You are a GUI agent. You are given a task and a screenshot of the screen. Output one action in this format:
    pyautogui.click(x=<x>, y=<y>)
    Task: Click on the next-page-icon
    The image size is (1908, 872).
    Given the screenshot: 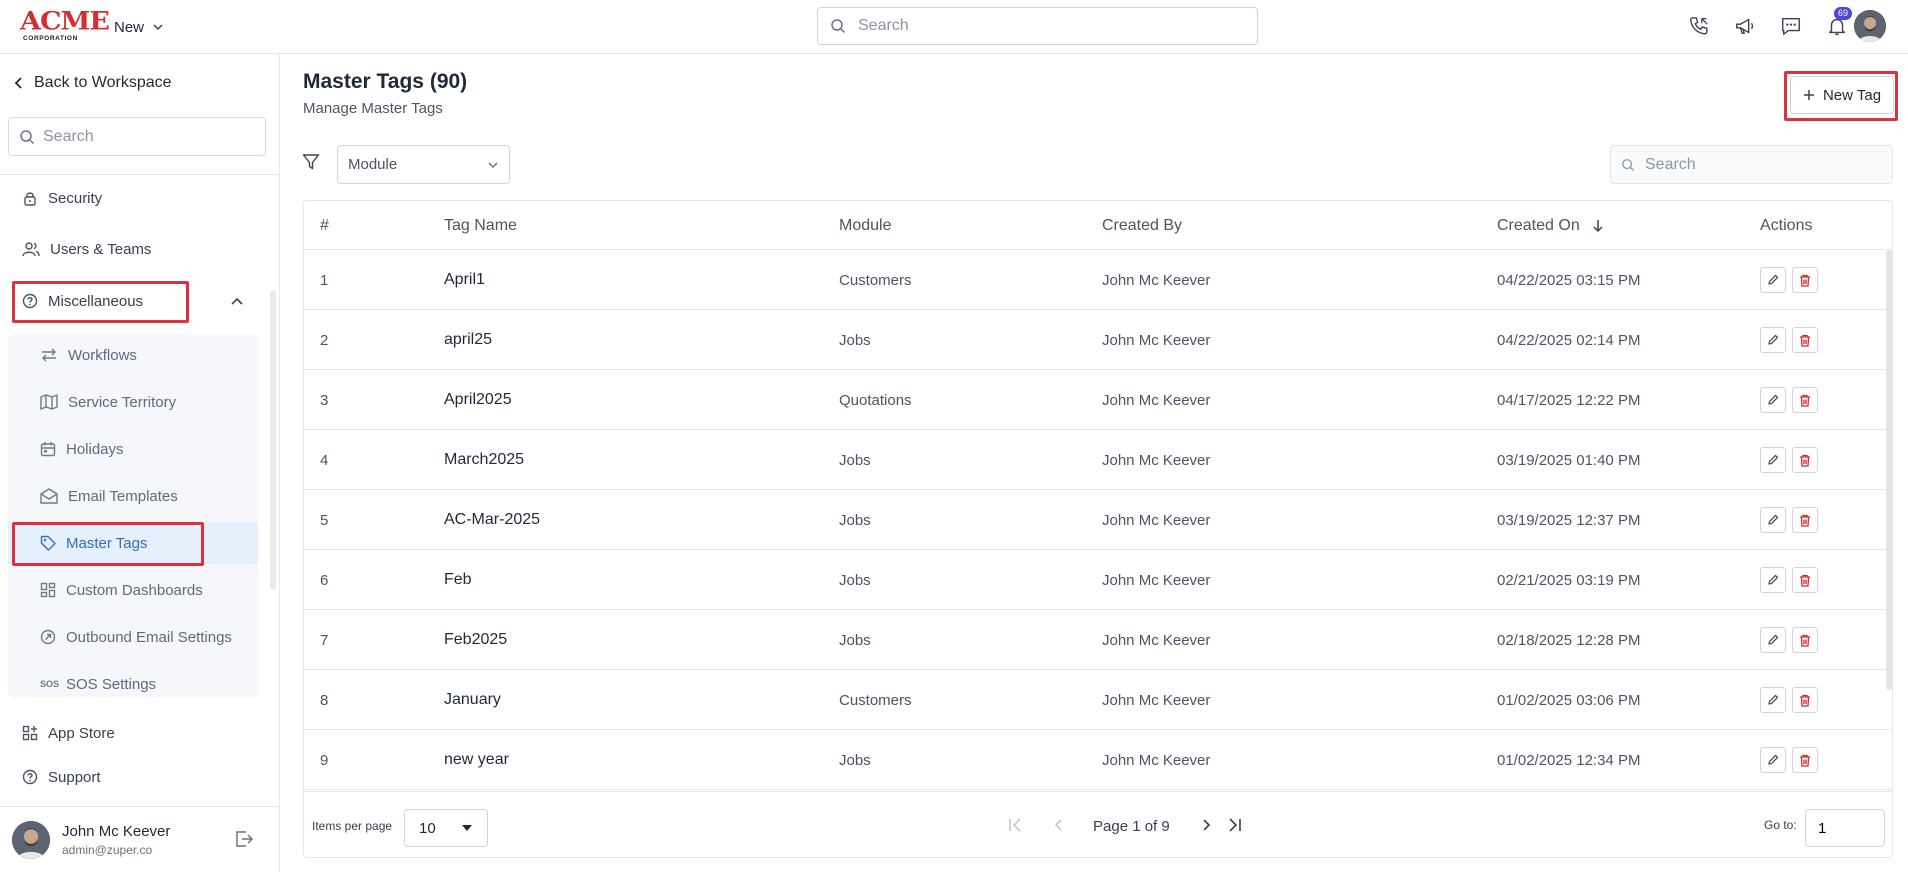 What is the action you would take?
    pyautogui.click(x=1206, y=827)
    